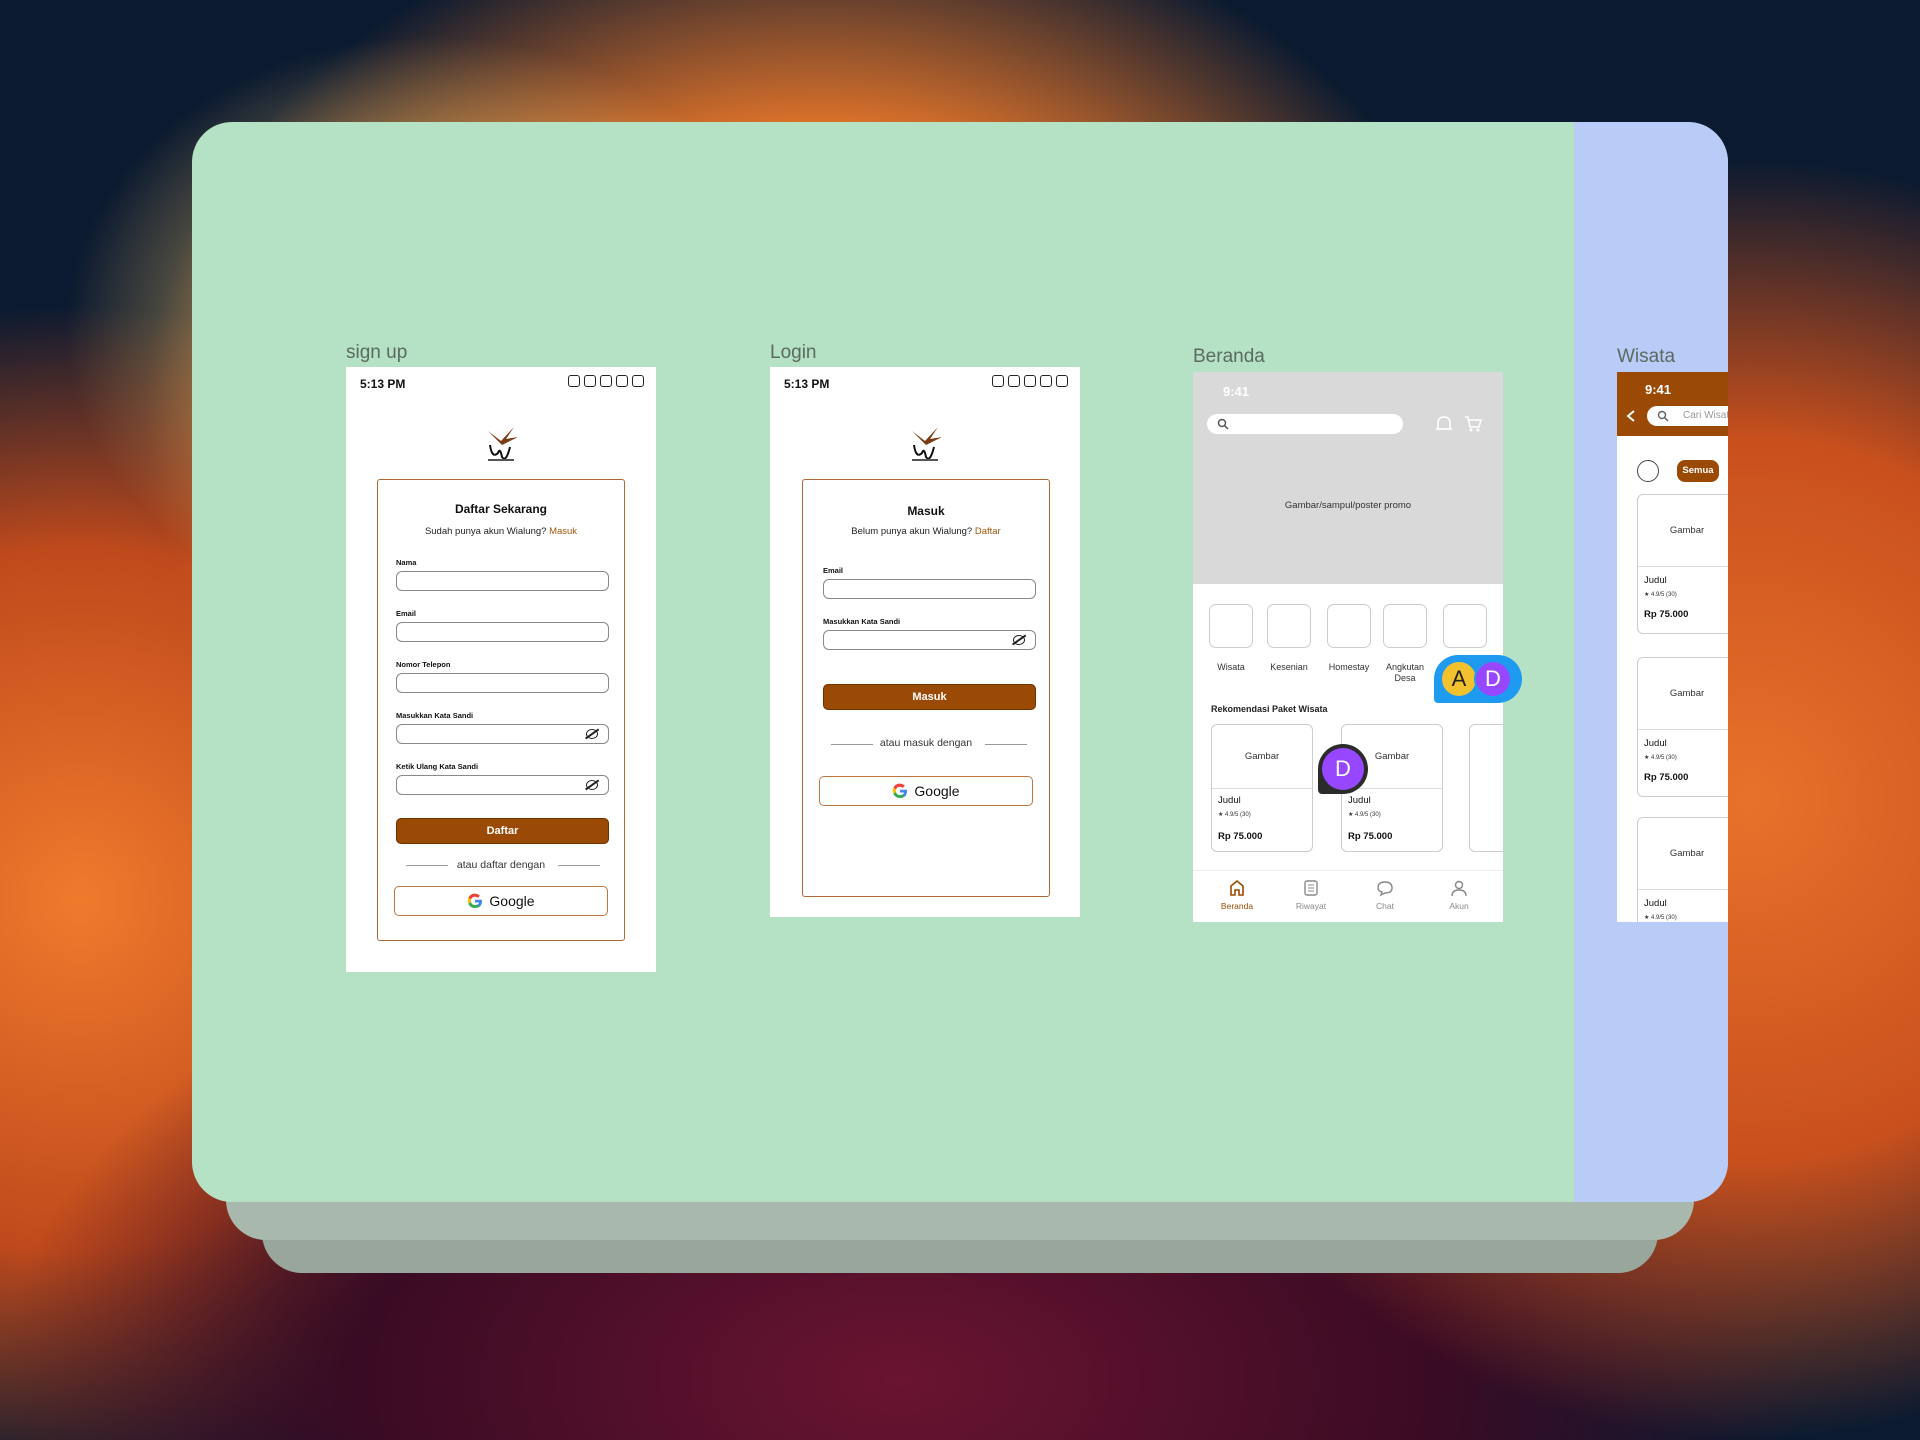 The height and width of the screenshot is (1440, 1920). Describe the element at coordinates (563, 531) in the screenshot. I see `masuk-link: Masuk` at that location.